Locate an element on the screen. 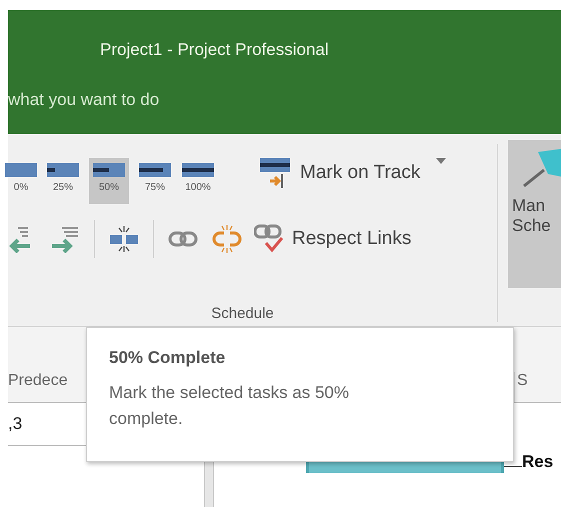  button-label: Sche is located at coordinates (531, 226).